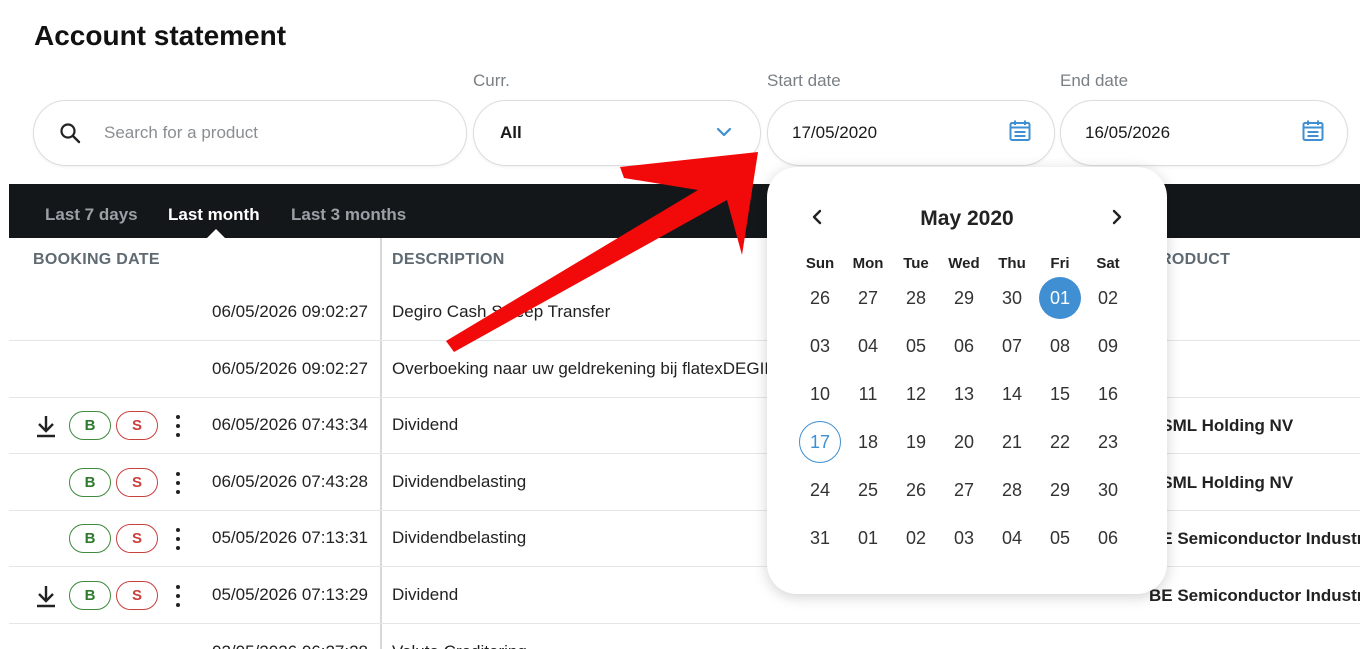 The height and width of the screenshot is (649, 1360). Describe the element at coordinates (501, 311) in the screenshot. I see `transaction-description: Degiro Cash Sweep Transfer` at that location.